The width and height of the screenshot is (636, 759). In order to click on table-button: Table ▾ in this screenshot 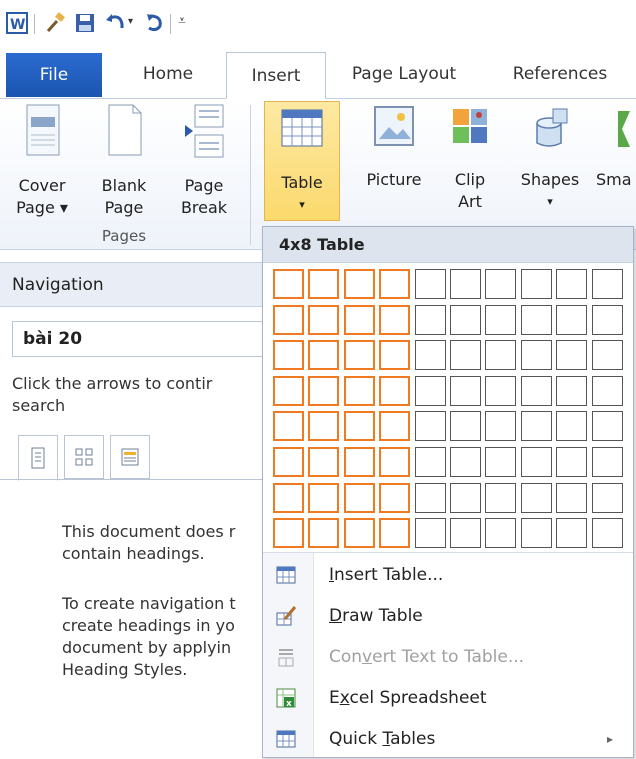, I will do `click(302, 161)`.